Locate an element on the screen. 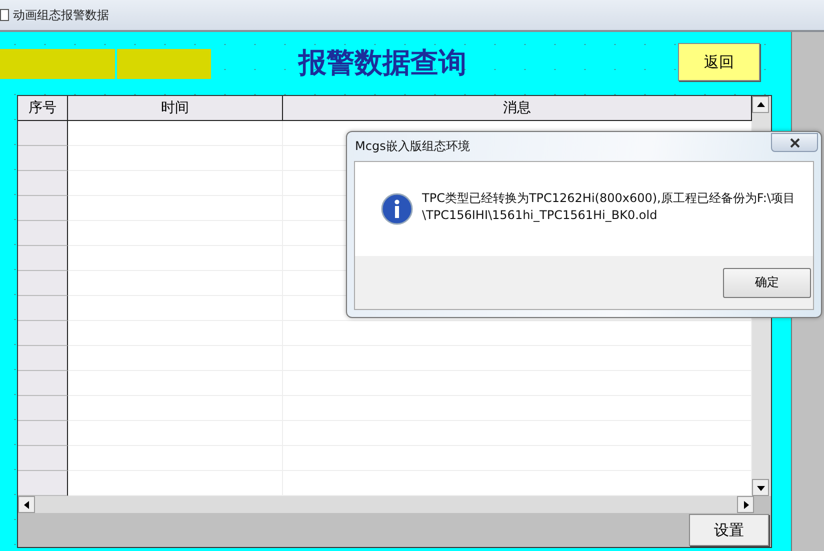 This screenshot has width=824, height=551. dialog-title: Mcgs嵌入版组态环境 is located at coordinates (412, 146).